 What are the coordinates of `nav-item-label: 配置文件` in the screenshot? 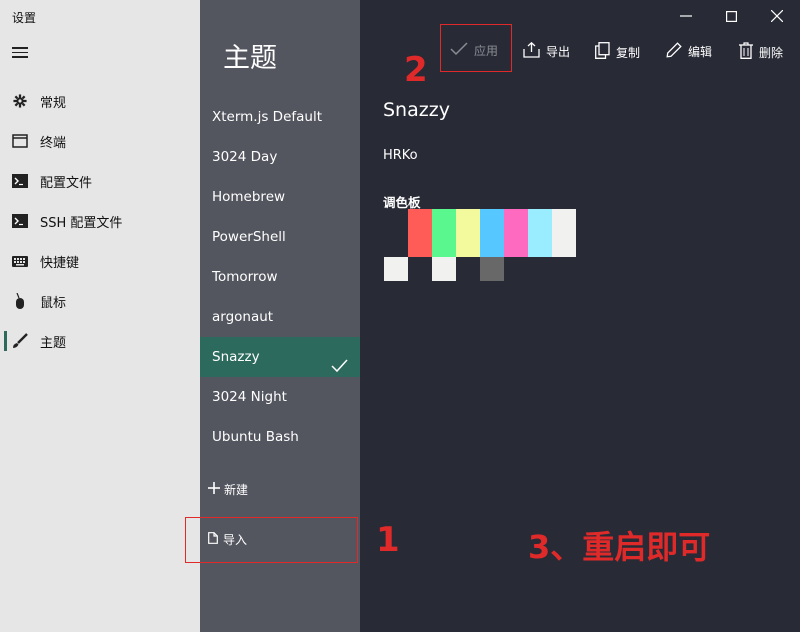 It's located at (66, 183).